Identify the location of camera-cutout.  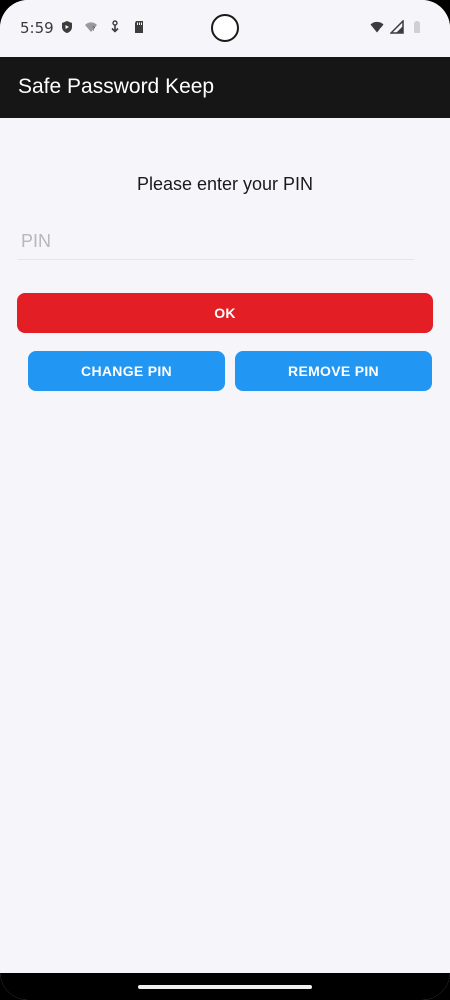
(225, 28).